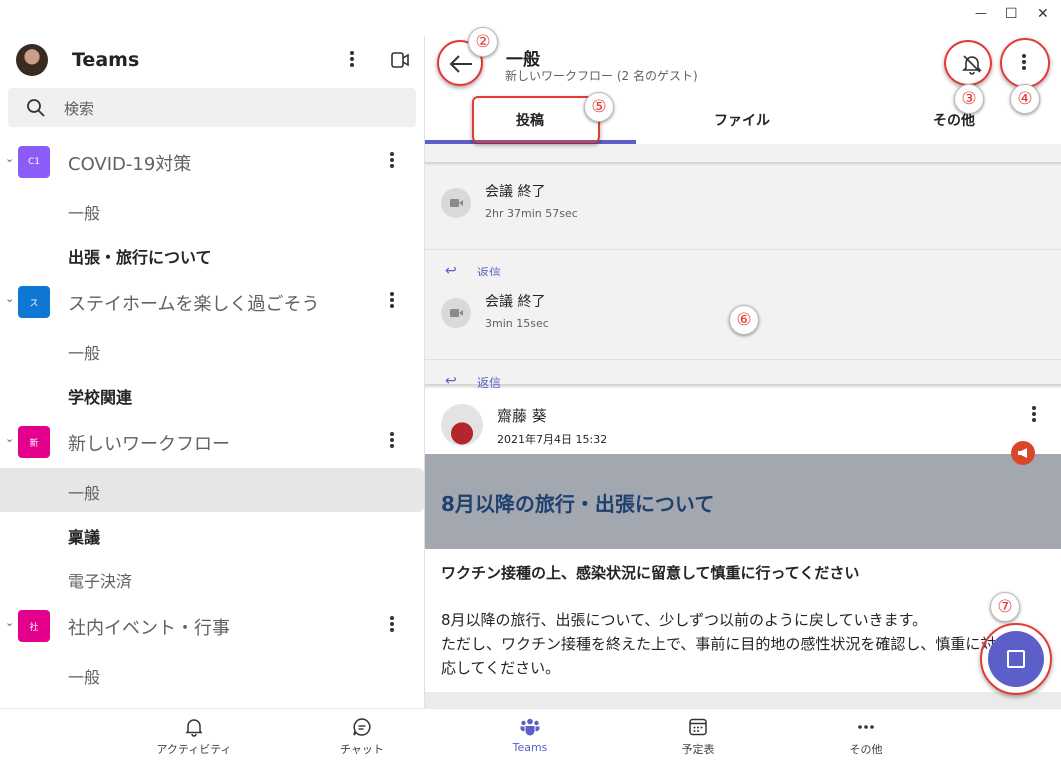 The height and width of the screenshot is (764, 1061). Describe the element at coordinates (517, 323) in the screenshot. I see `meeting-duration: 3min 15sec` at that location.